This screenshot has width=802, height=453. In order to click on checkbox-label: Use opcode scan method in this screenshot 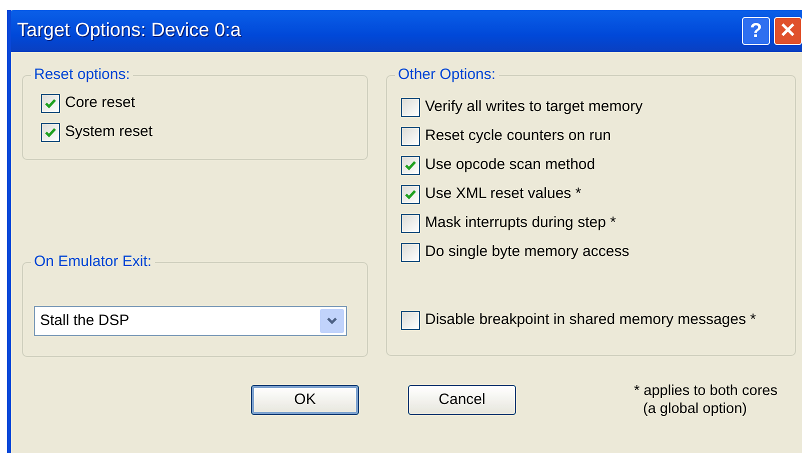, I will do `click(510, 165)`.